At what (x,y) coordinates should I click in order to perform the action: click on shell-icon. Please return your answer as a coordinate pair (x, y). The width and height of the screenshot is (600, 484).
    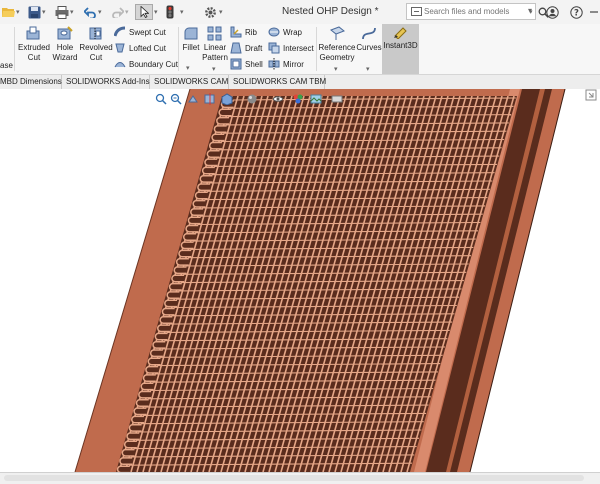
    Looking at the image, I should click on (236, 64).